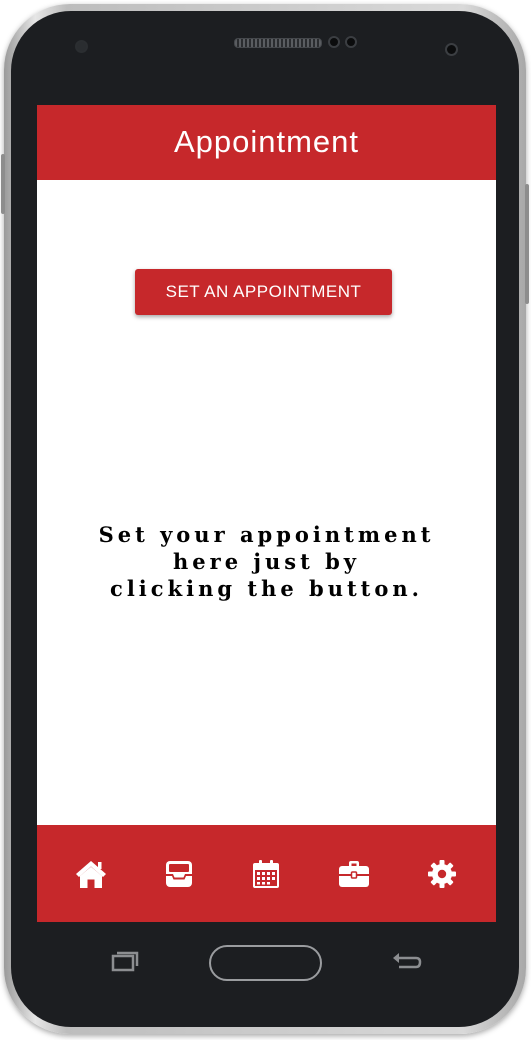 The height and width of the screenshot is (1040, 531). I want to click on nav-item-calendar, so click(266, 874).